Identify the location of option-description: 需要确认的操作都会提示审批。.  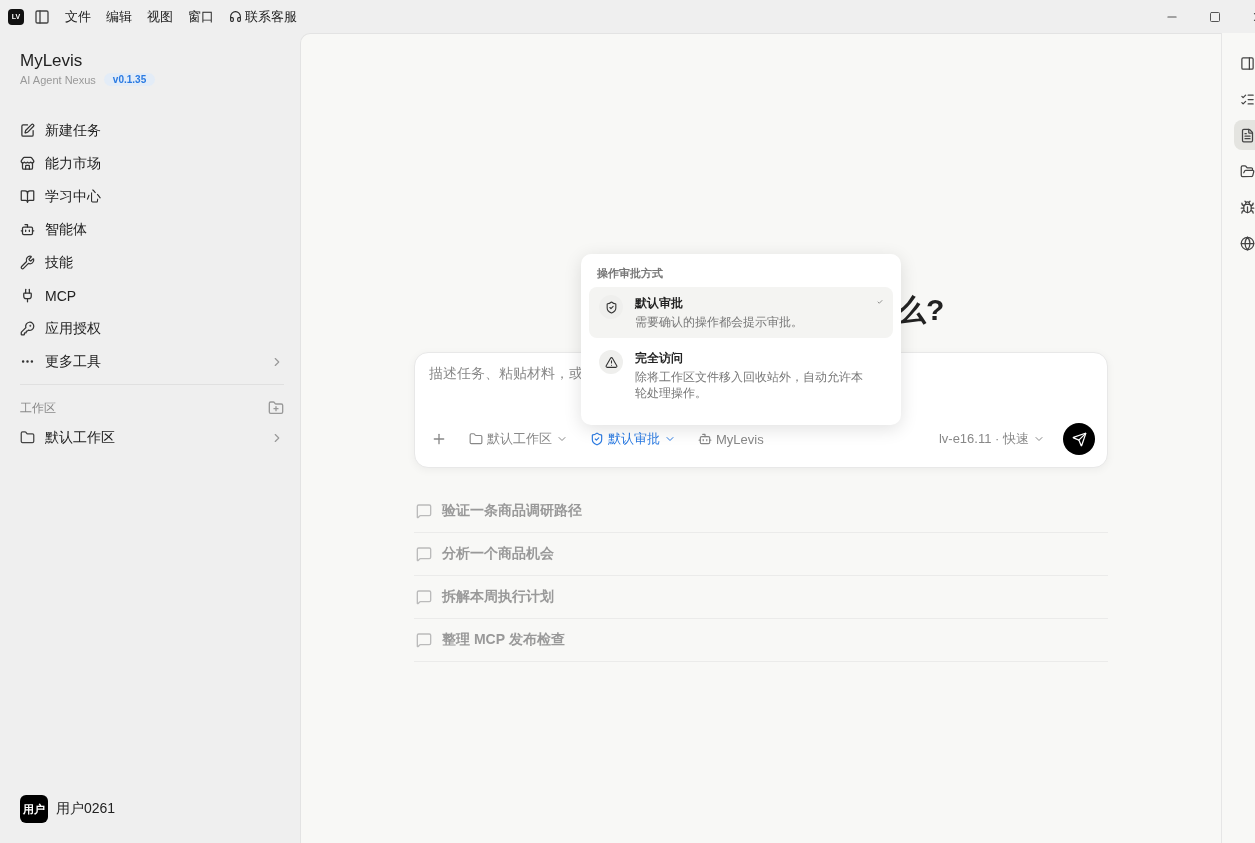
(719, 322).